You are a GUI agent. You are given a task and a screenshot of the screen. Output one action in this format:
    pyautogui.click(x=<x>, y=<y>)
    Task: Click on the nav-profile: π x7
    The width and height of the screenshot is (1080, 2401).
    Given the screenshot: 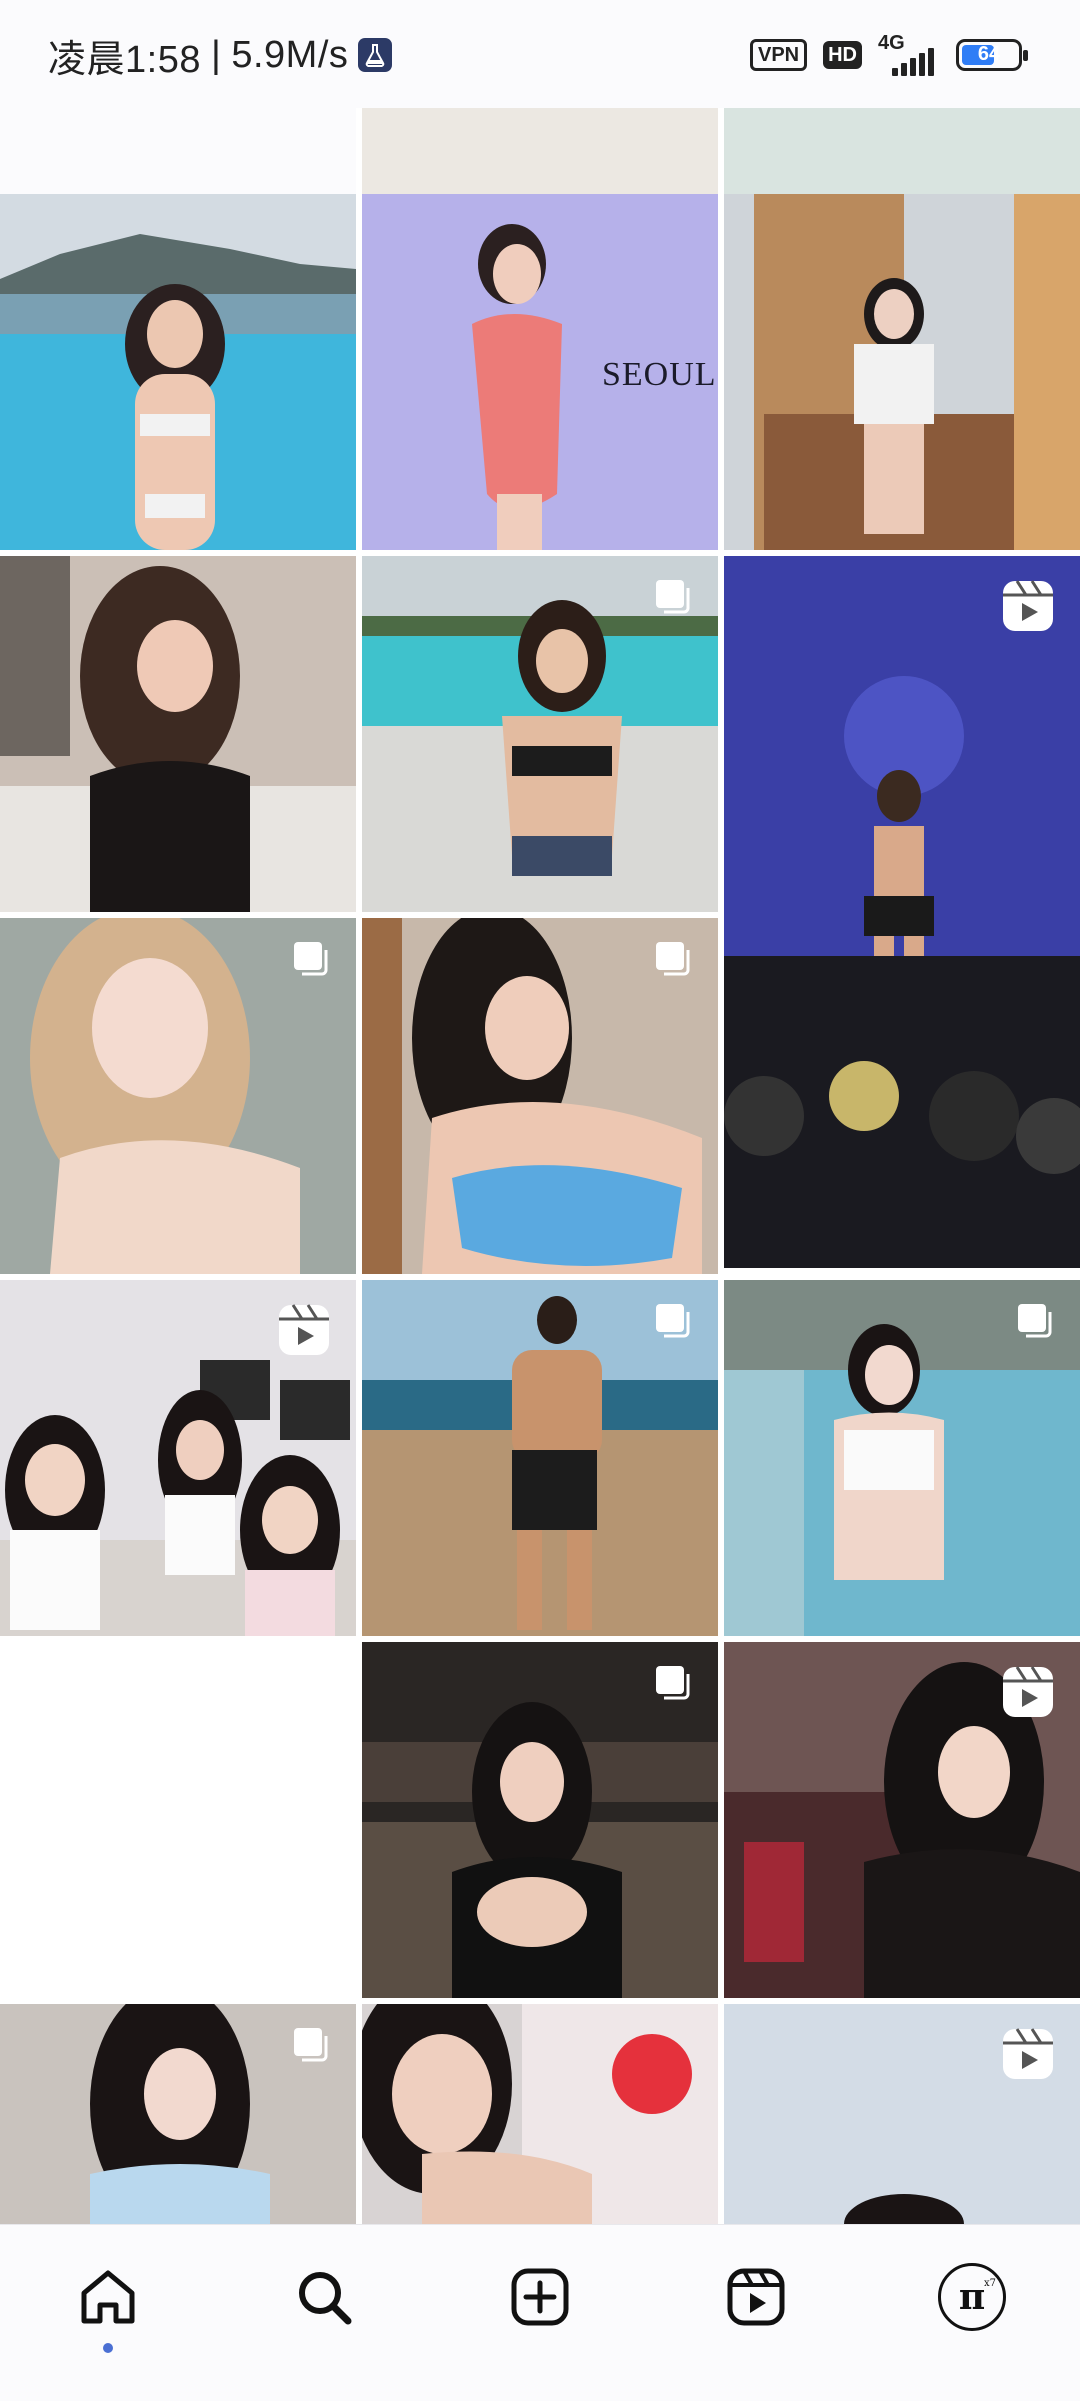 What is the action you would take?
    pyautogui.click(x=972, y=2297)
    